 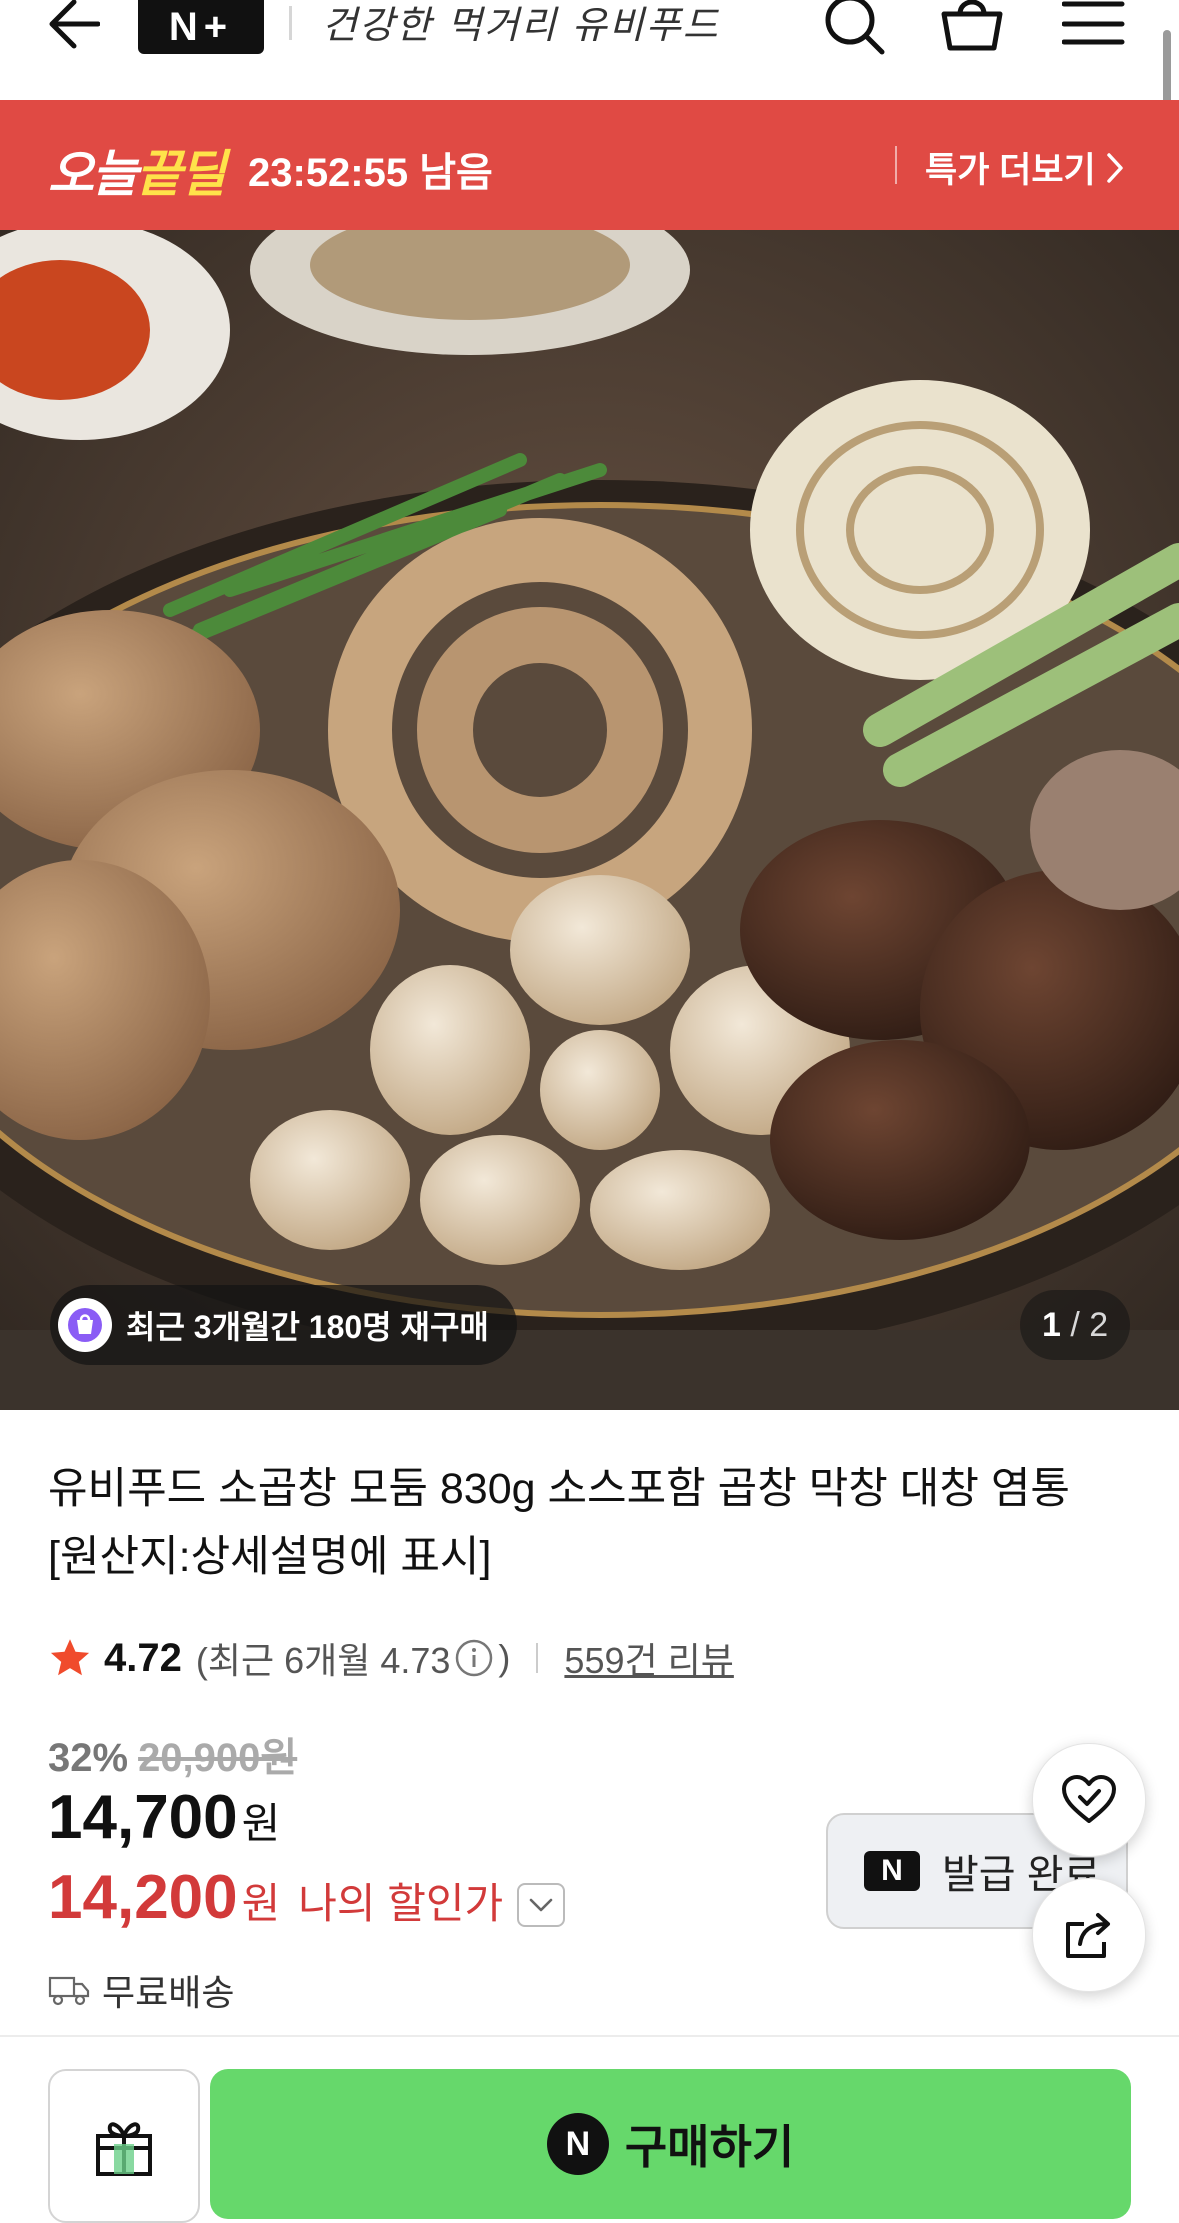 I want to click on header-divider, so click(x=290, y=23).